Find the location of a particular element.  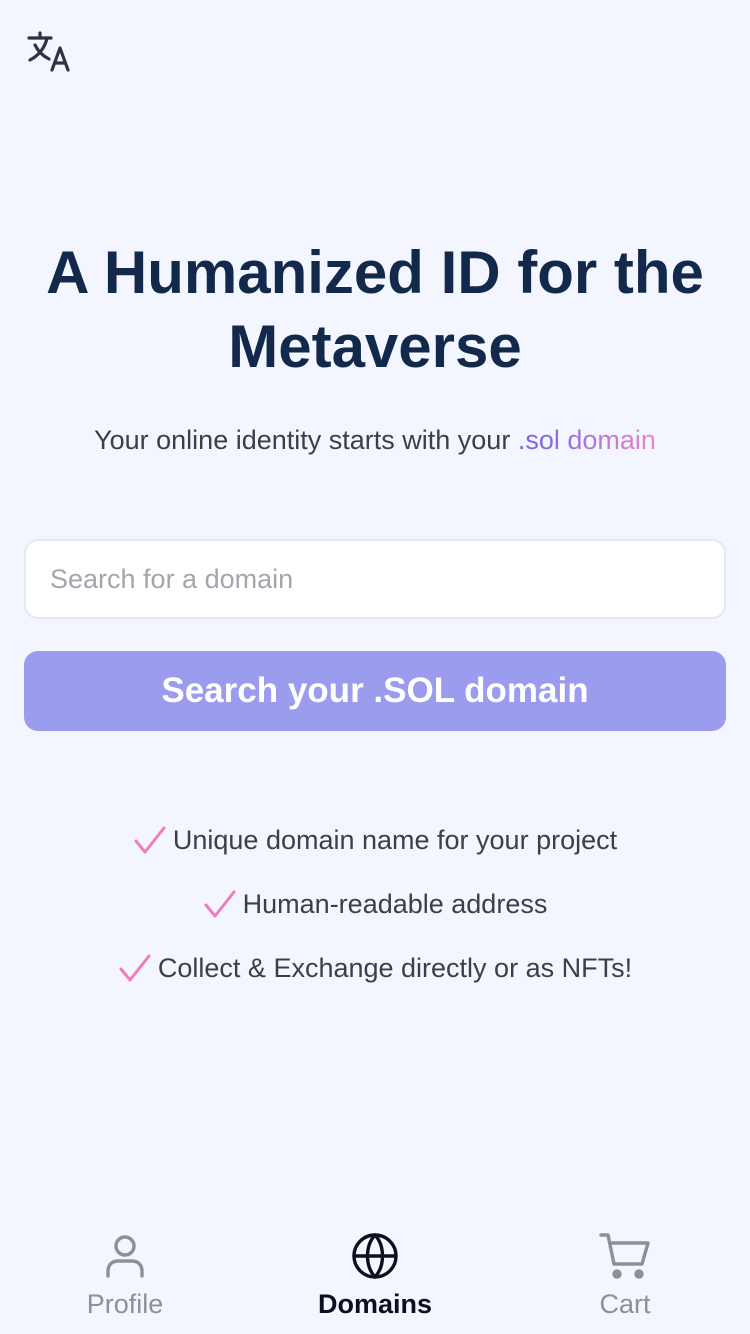

search-domain-button: Search your .SOL domain is located at coordinates (375, 691).